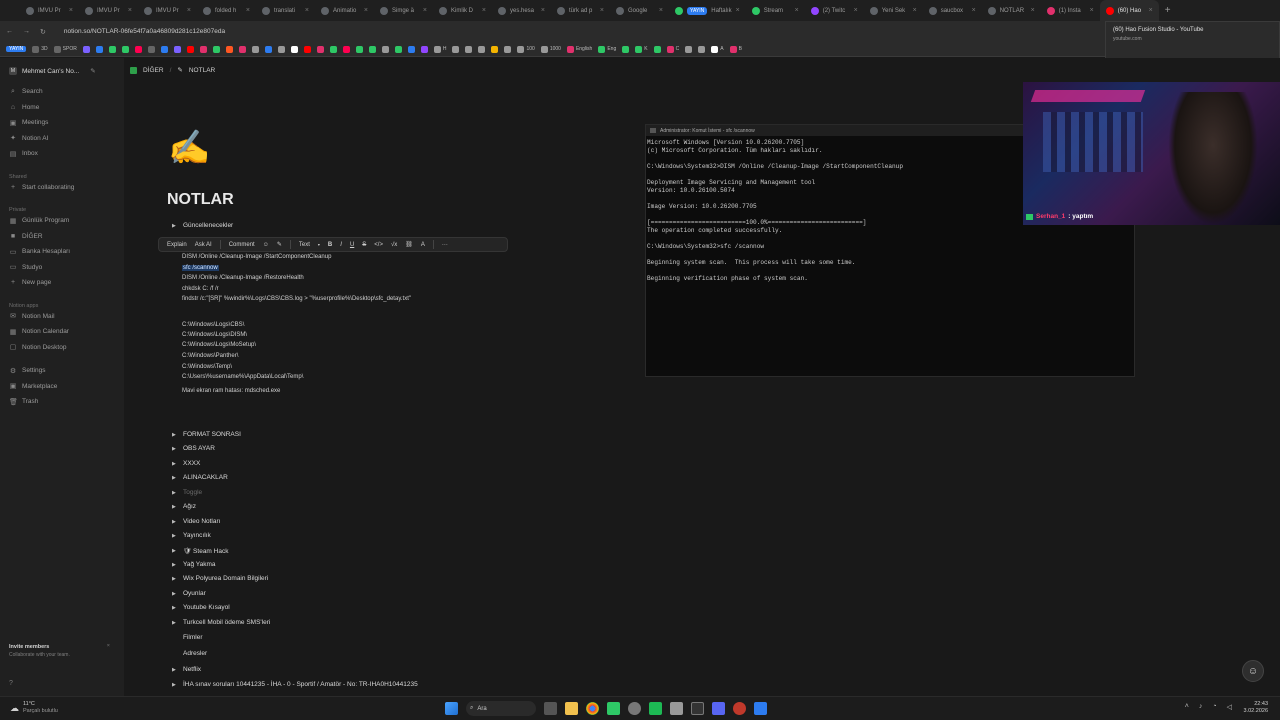 The height and width of the screenshot is (720, 1280). Describe the element at coordinates (451, 708) in the screenshot. I see `windows-start-icon` at that location.